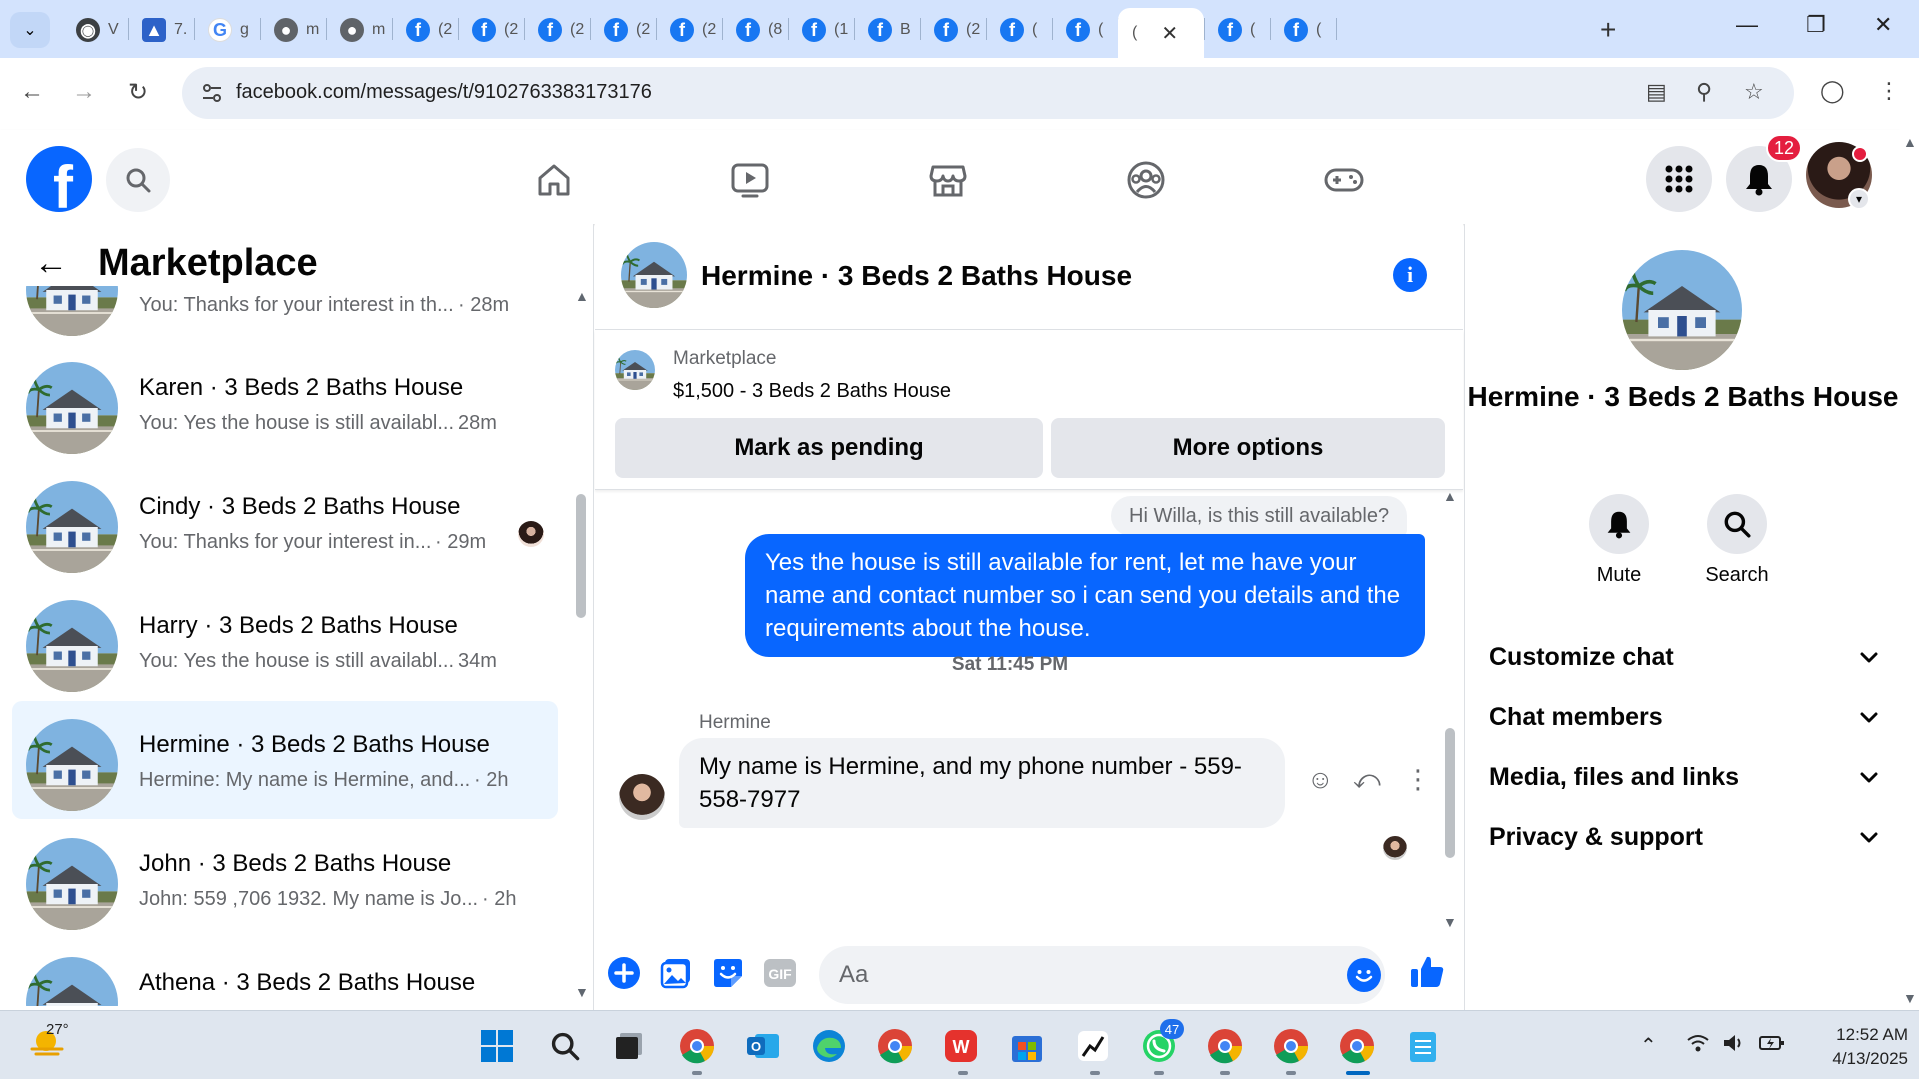 The height and width of the screenshot is (1079, 1919). I want to click on details-avatar, so click(1682, 310).